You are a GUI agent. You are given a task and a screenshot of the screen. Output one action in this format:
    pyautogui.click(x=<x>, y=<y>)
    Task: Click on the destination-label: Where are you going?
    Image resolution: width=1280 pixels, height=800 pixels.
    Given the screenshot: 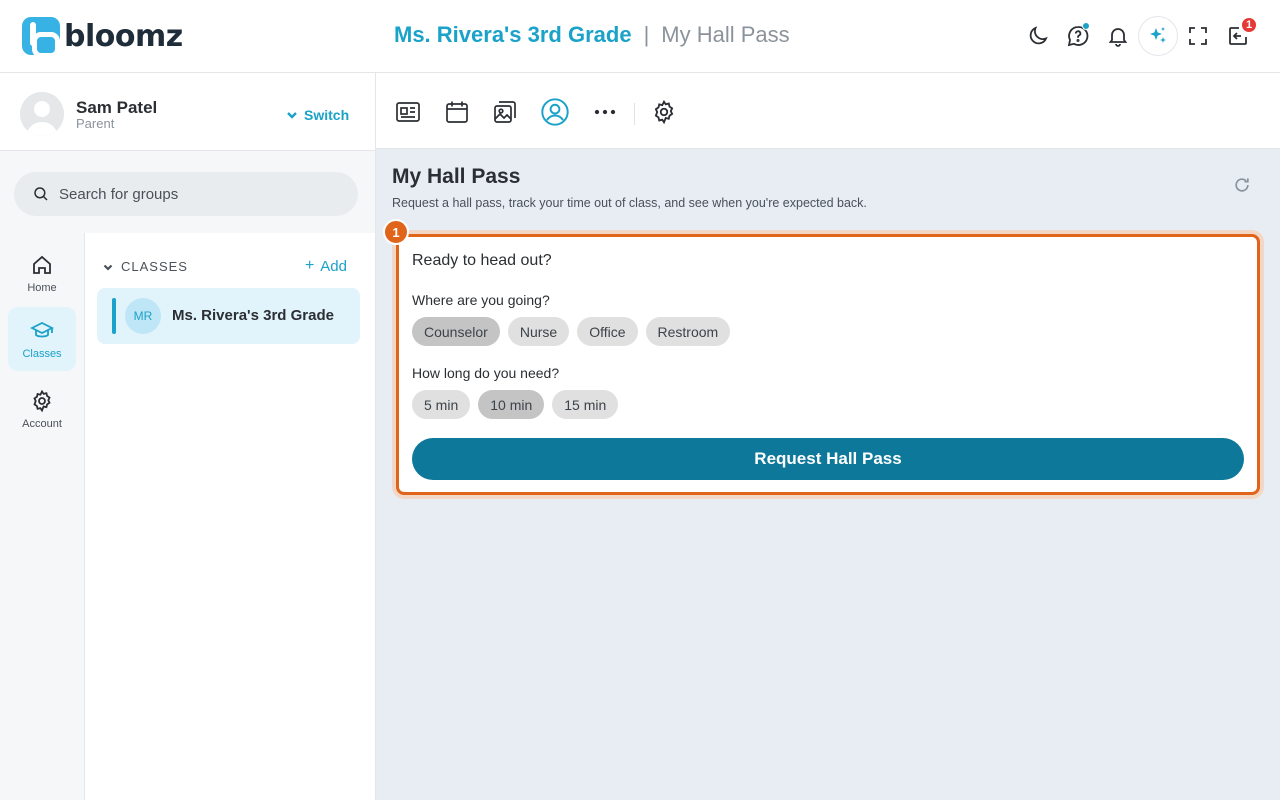 What is the action you would take?
    pyautogui.click(x=481, y=300)
    